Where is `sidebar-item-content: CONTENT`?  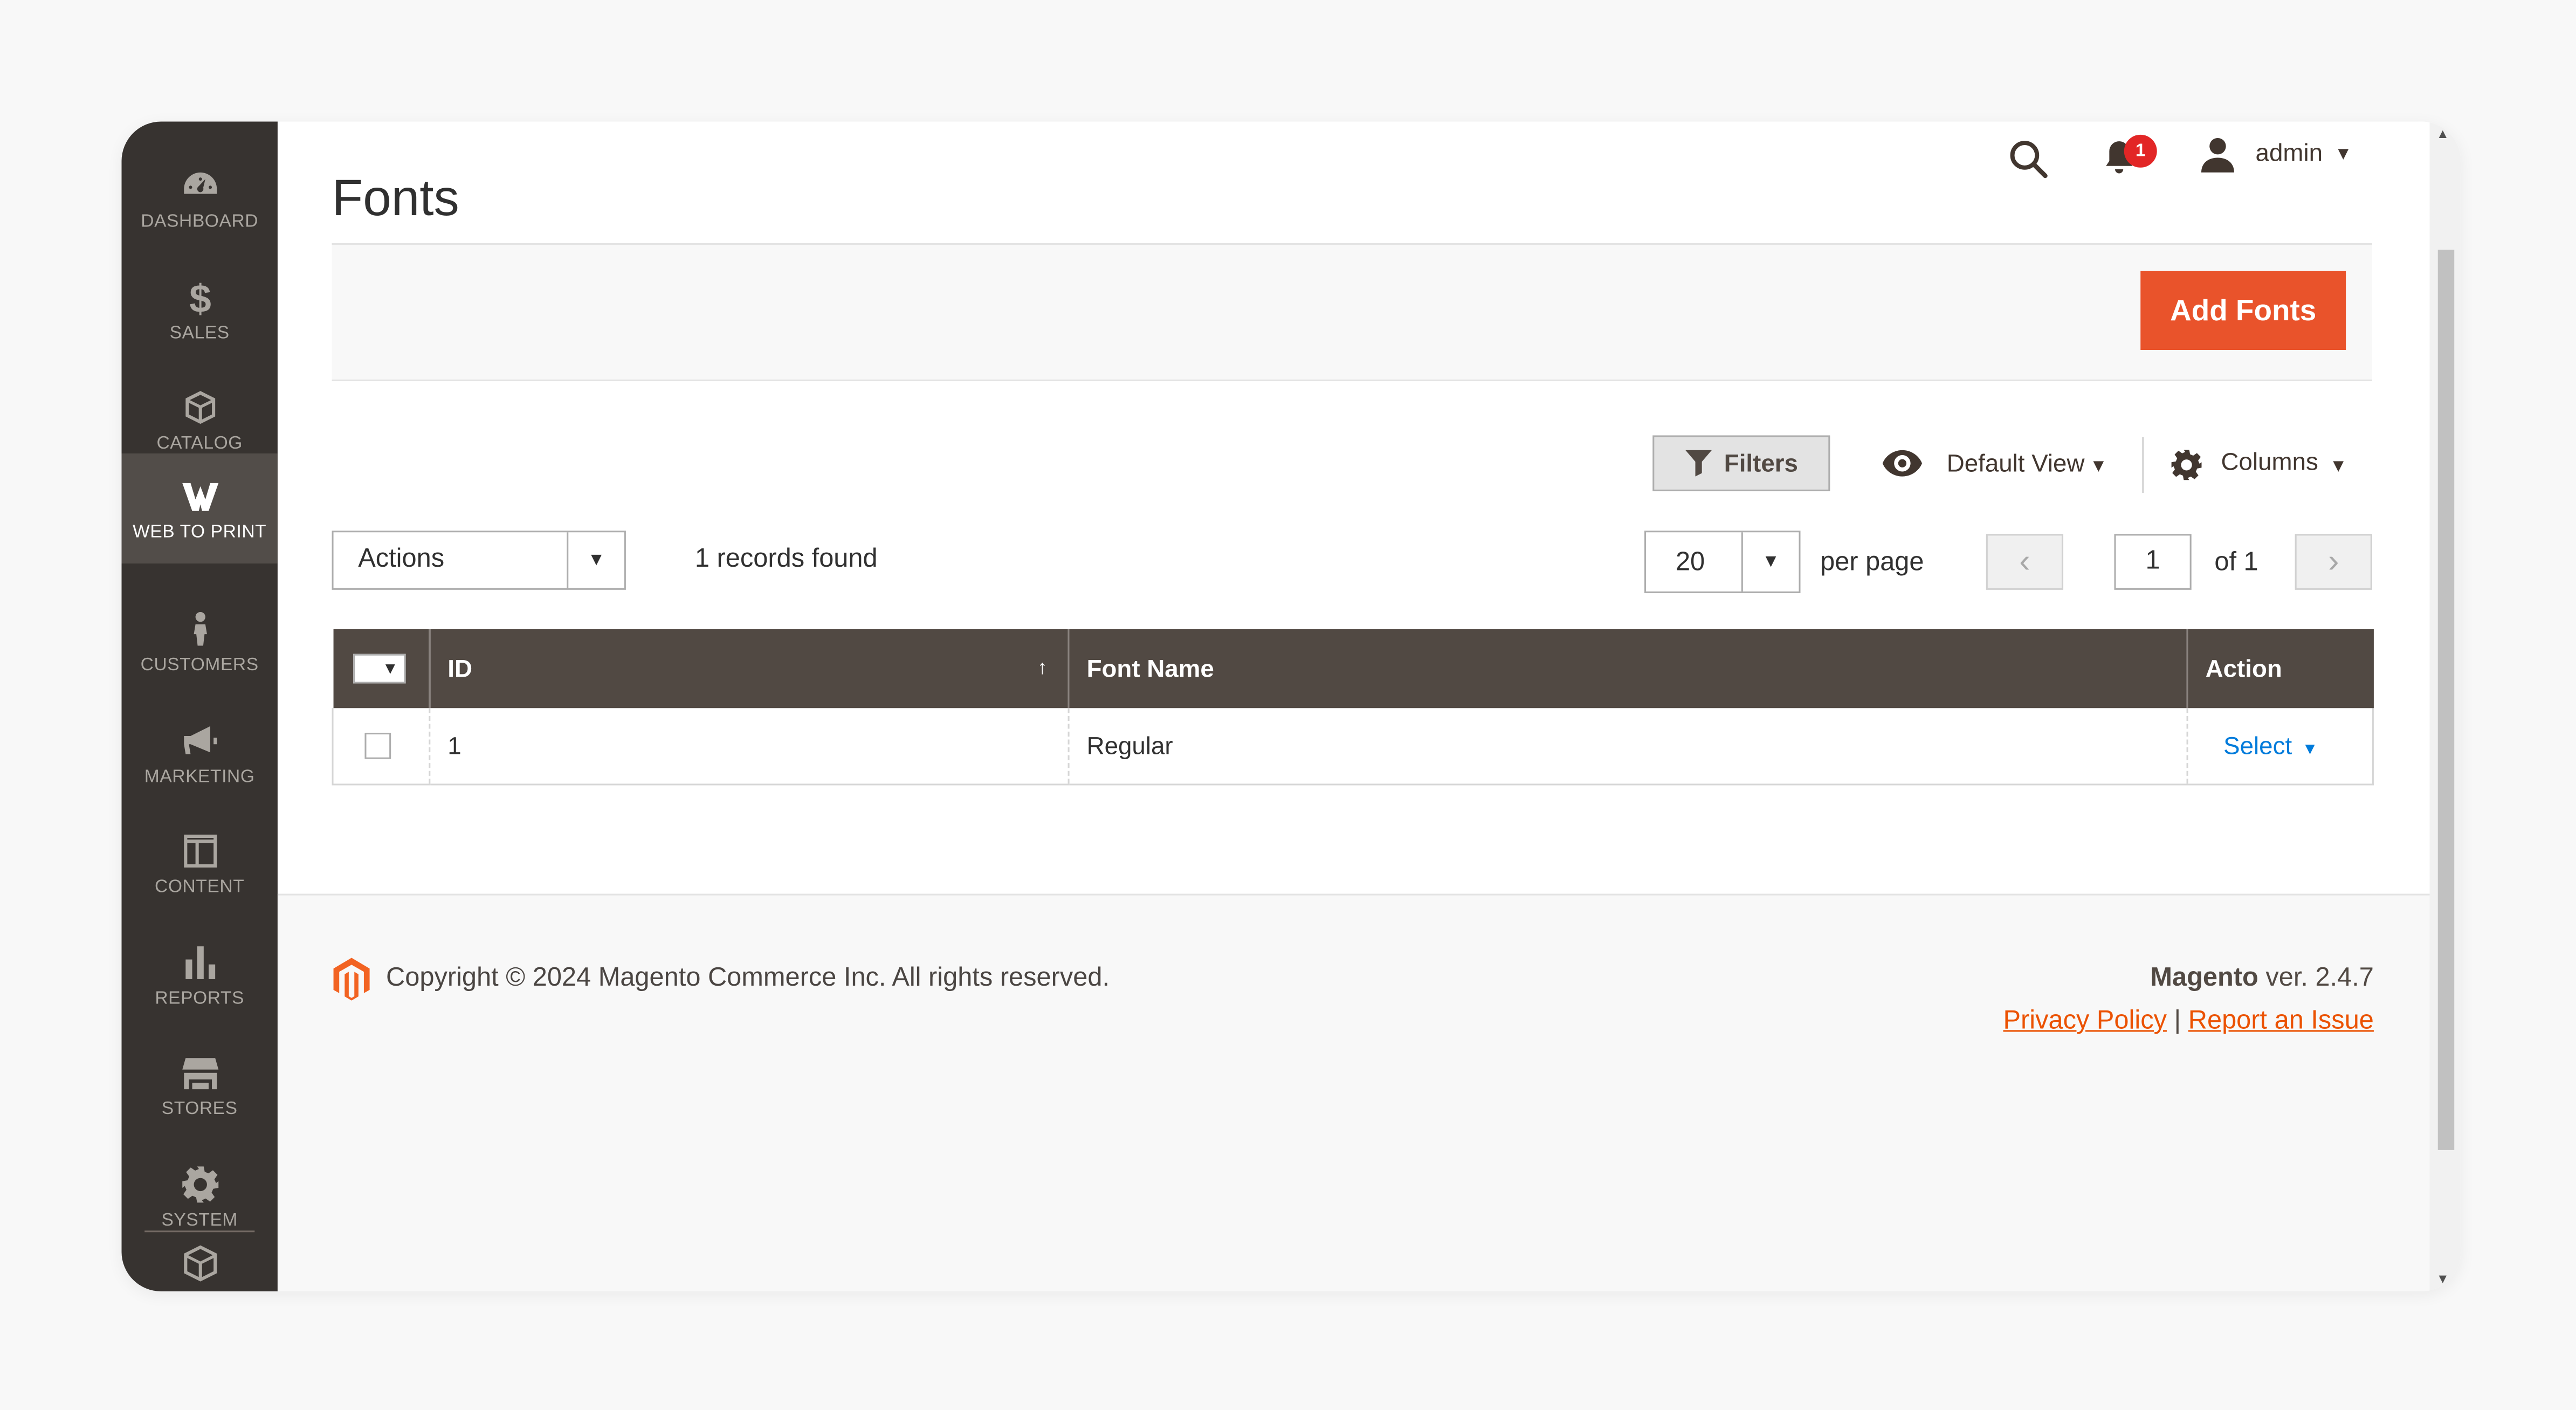 sidebar-item-content: CONTENT is located at coordinates (199, 863).